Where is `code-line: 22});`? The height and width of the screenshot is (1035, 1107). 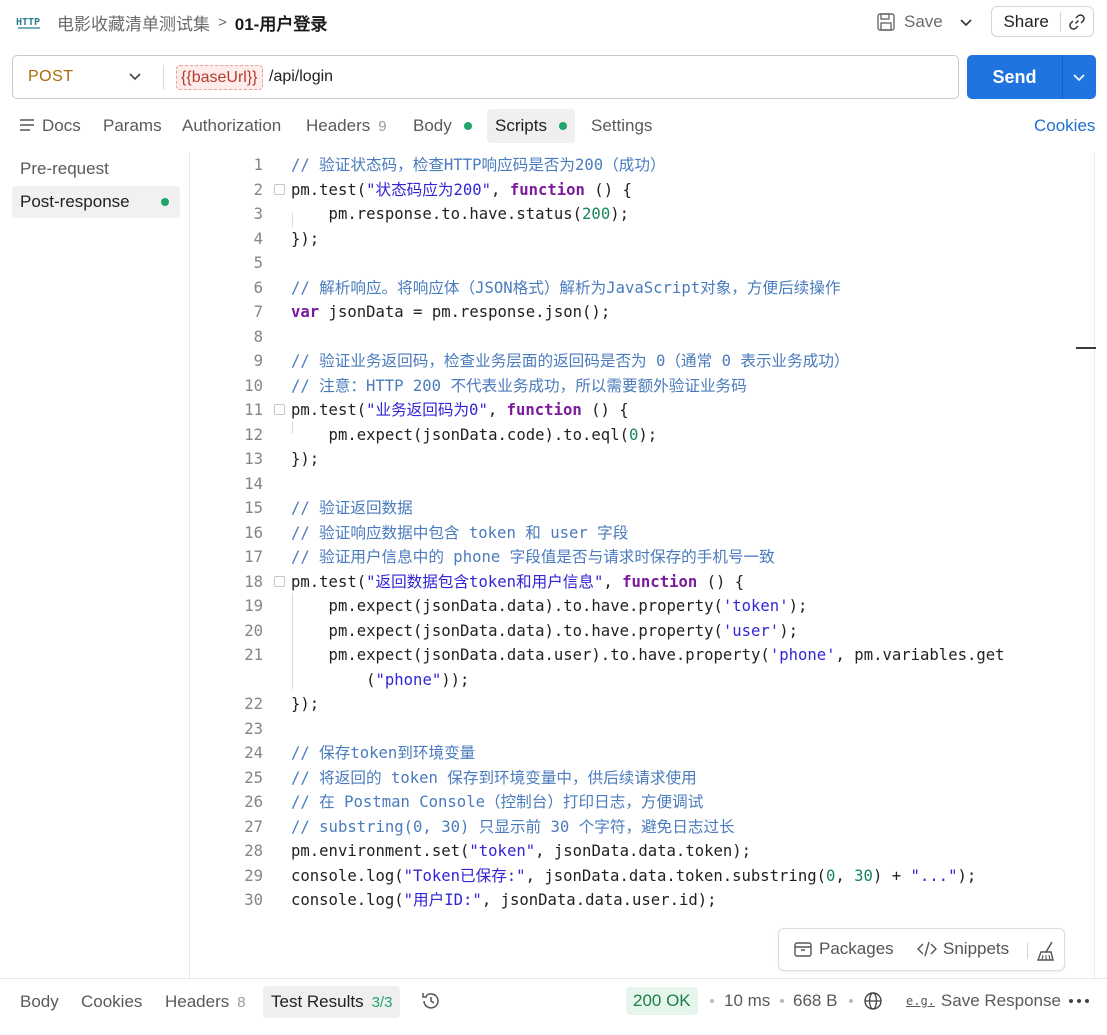 code-line: 22}); is located at coordinates (640, 704).